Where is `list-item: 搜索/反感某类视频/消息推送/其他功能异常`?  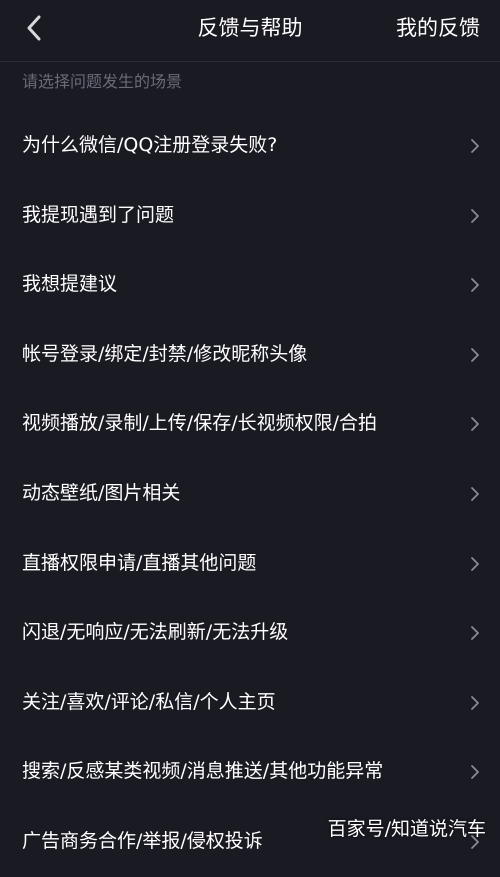
list-item: 搜索/反感某类视频/消息推送/其他功能异常 is located at coordinates (250, 772).